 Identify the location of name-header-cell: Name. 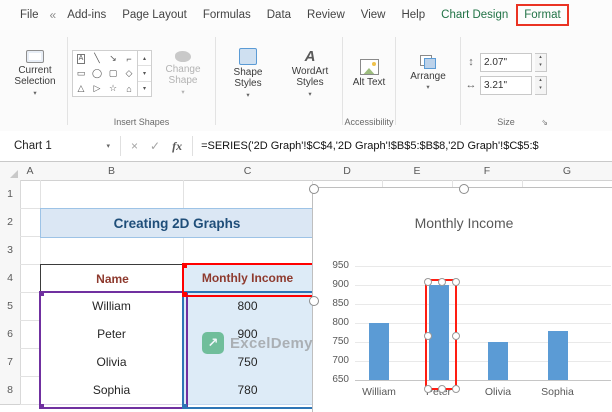
(112, 279).